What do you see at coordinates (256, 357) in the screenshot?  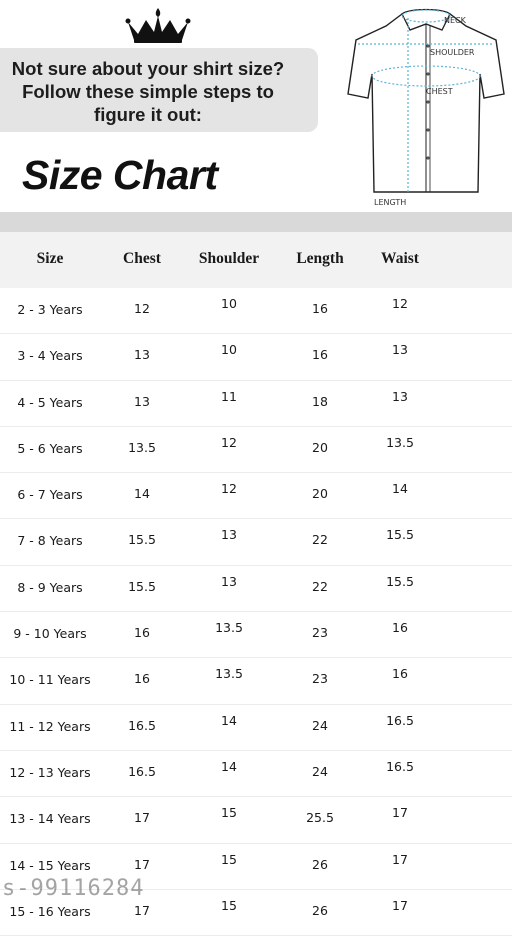 I see `table-row: 3 - 4 Years 13 10 16 13` at bounding box center [256, 357].